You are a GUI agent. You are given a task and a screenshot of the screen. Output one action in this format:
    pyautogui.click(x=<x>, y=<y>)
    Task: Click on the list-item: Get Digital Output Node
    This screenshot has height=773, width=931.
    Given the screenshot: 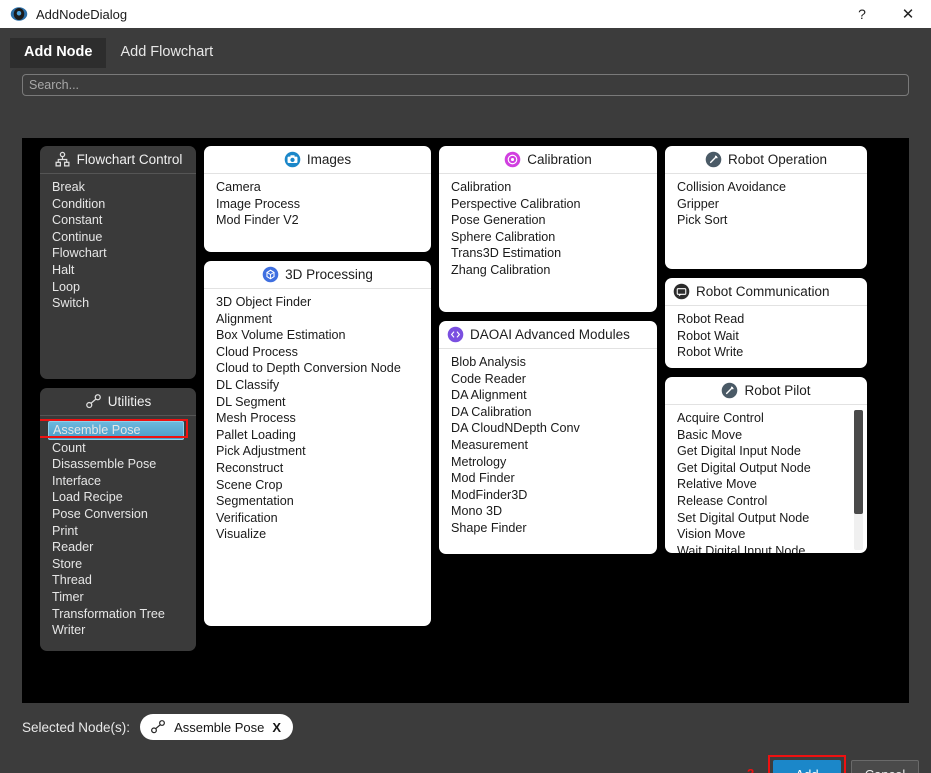 What is the action you would take?
    pyautogui.click(x=765, y=468)
    